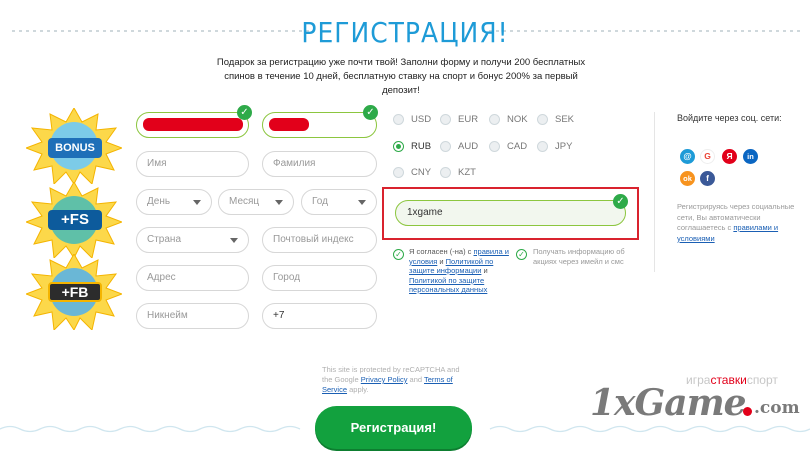 The width and height of the screenshot is (810, 456). Describe the element at coordinates (421, 119) in the screenshot. I see `currency-label: USD` at that location.